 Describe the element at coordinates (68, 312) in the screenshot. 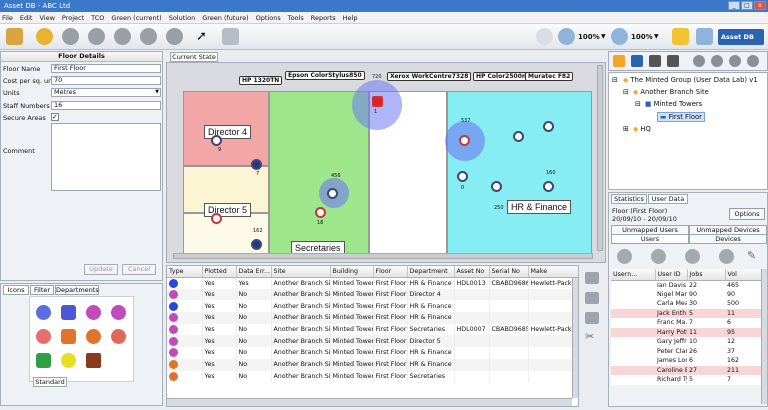

I see `printer-icon` at that location.